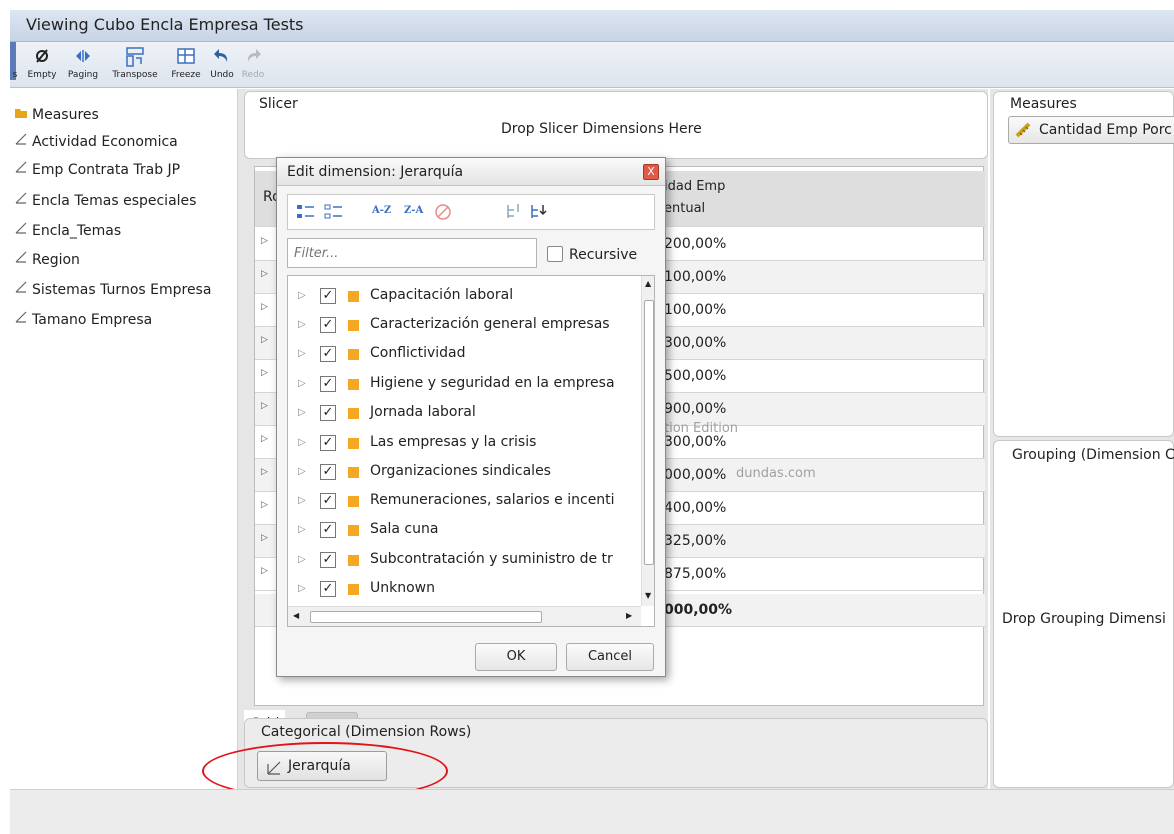 This screenshot has height=834, width=1174. Describe the element at coordinates (603, 255) in the screenshot. I see `recursive-label: Recursive` at that location.